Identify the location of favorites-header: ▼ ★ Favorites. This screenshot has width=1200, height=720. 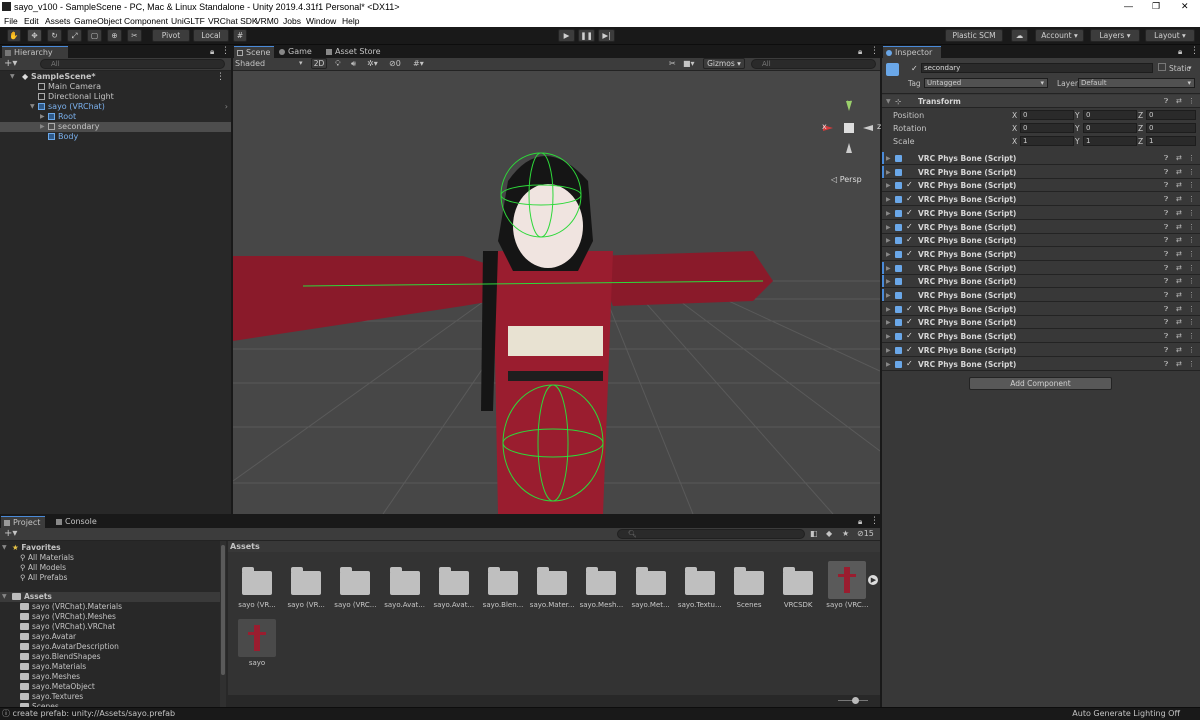
(113, 548).